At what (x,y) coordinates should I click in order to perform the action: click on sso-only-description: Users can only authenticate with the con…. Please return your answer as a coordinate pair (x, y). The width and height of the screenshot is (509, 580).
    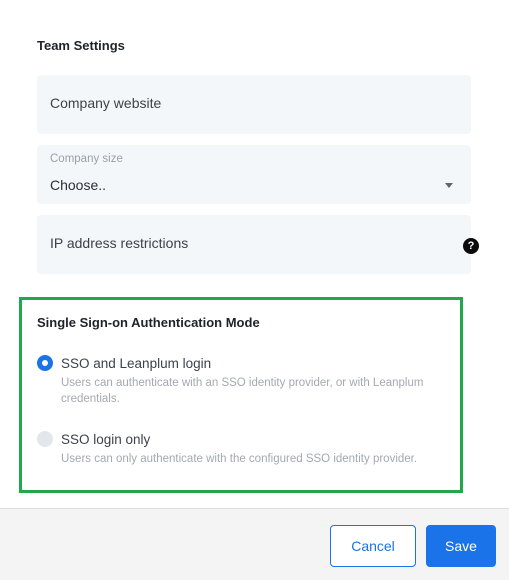
    Looking at the image, I should click on (239, 459).